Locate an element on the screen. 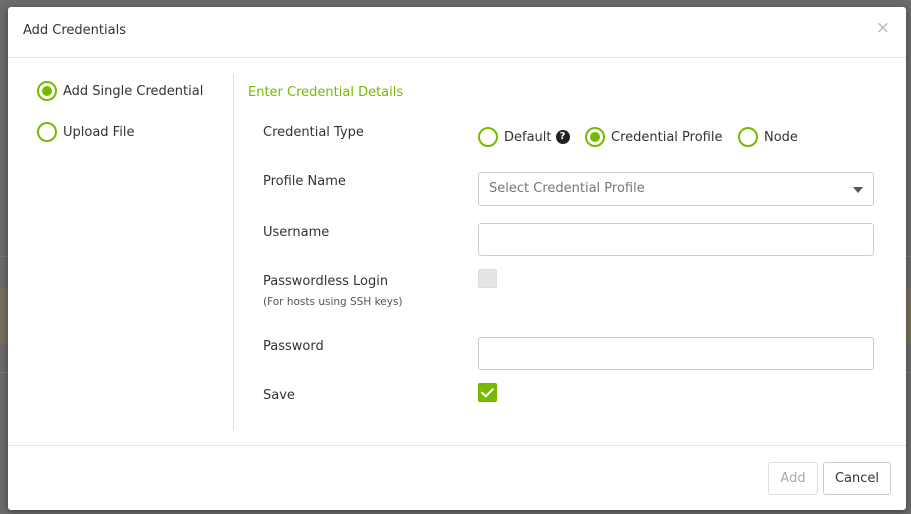  username-input is located at coordinates (676, 239).